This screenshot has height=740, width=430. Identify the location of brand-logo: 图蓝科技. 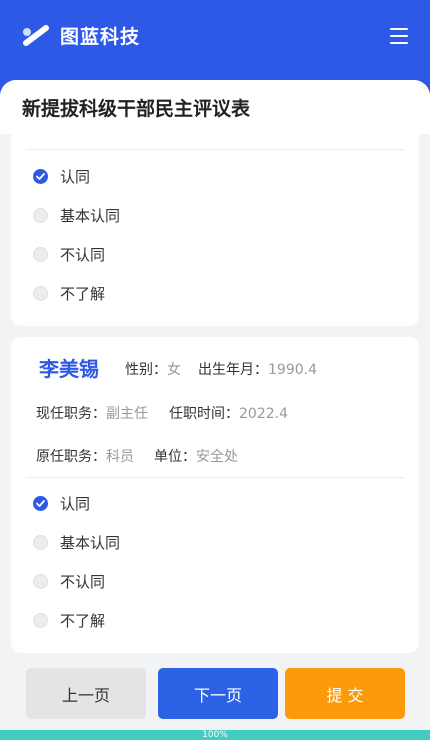
(81, 35).